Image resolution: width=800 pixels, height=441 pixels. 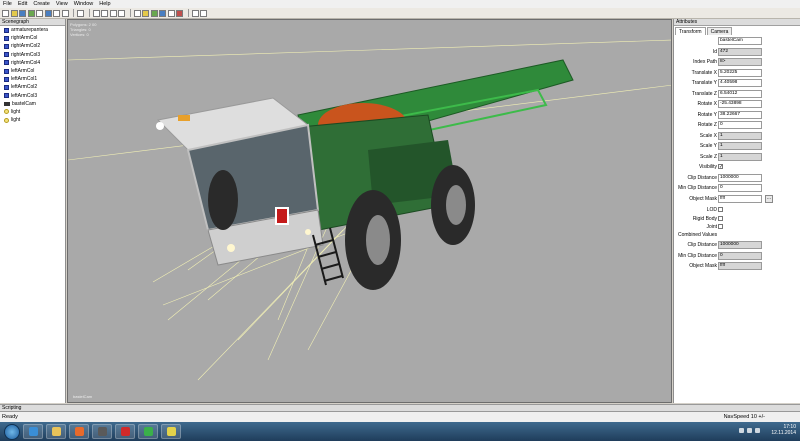 I want to click on tree-item: leftArmCol, so click(x=32, y=71).